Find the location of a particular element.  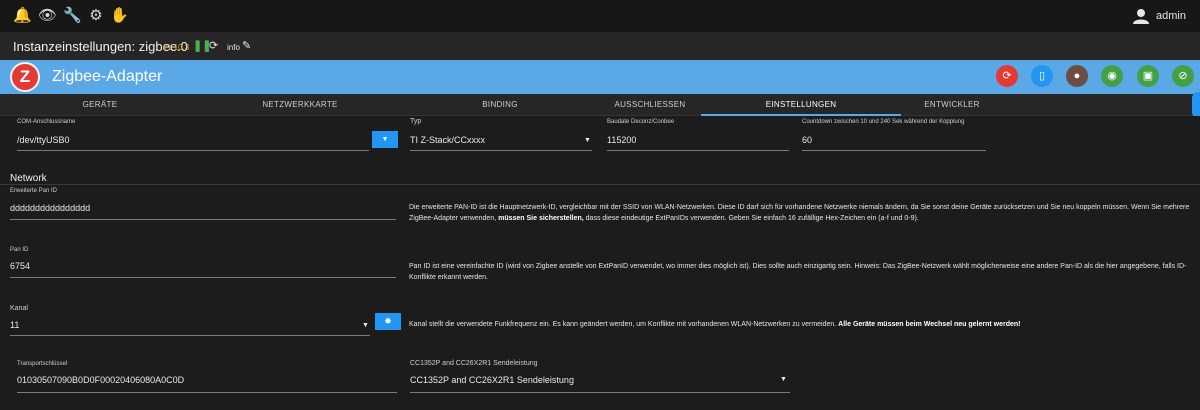

pan-id-label: Pan ID is located at coordinates (19, 250).